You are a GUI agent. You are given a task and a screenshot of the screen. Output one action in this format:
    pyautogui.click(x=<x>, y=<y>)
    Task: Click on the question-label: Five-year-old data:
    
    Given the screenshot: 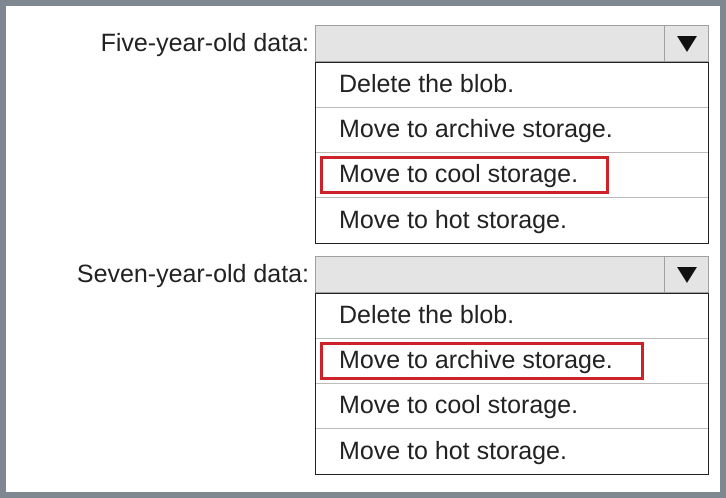 What is the action you would take?
    pyautogui.click(x=204, y=43)
    